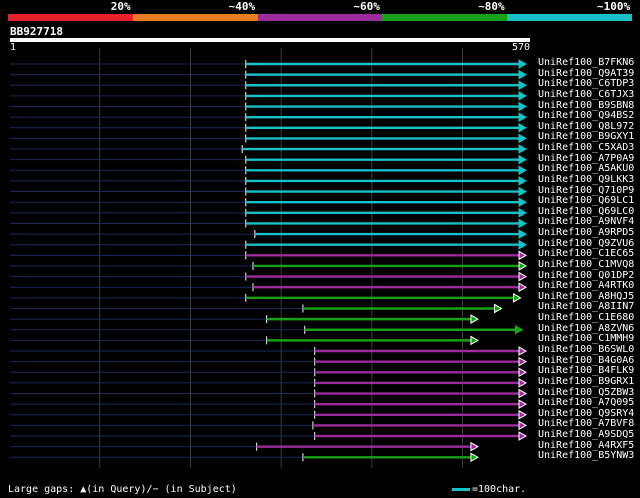 The height and width of the screenshot is (498, 640). I want to click on gaps-query-text: ▲(in Query)/, so click(116, 489).